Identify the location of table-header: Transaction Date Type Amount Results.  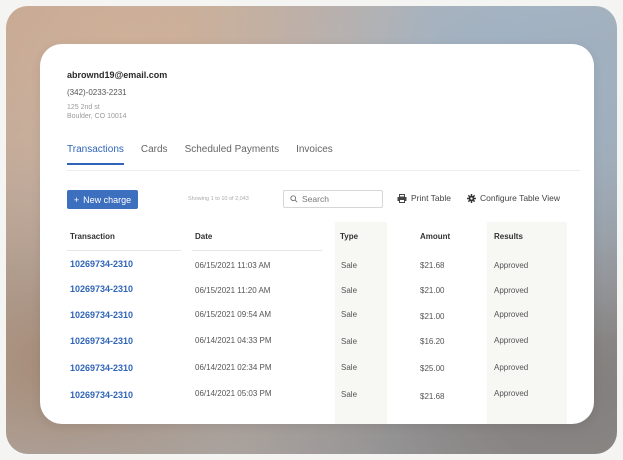
(327, 239).